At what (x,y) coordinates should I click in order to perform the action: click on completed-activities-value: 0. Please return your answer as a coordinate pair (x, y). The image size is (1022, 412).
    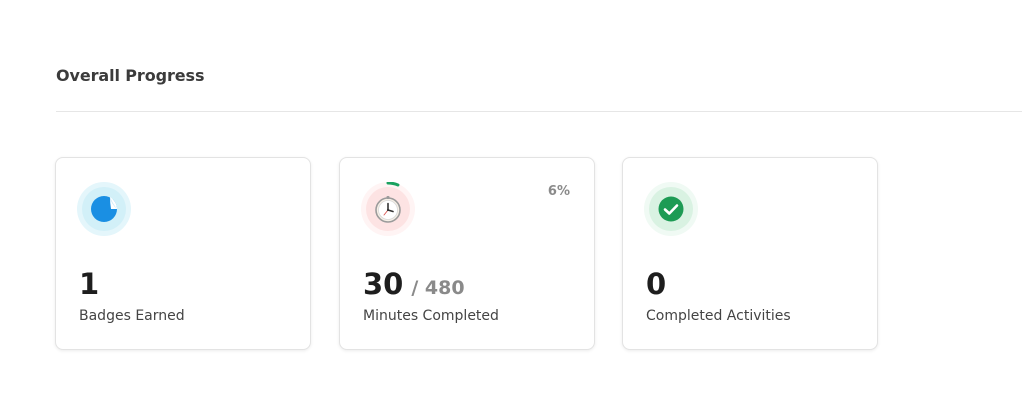
    Looking at the image, I should click on (656, 284).